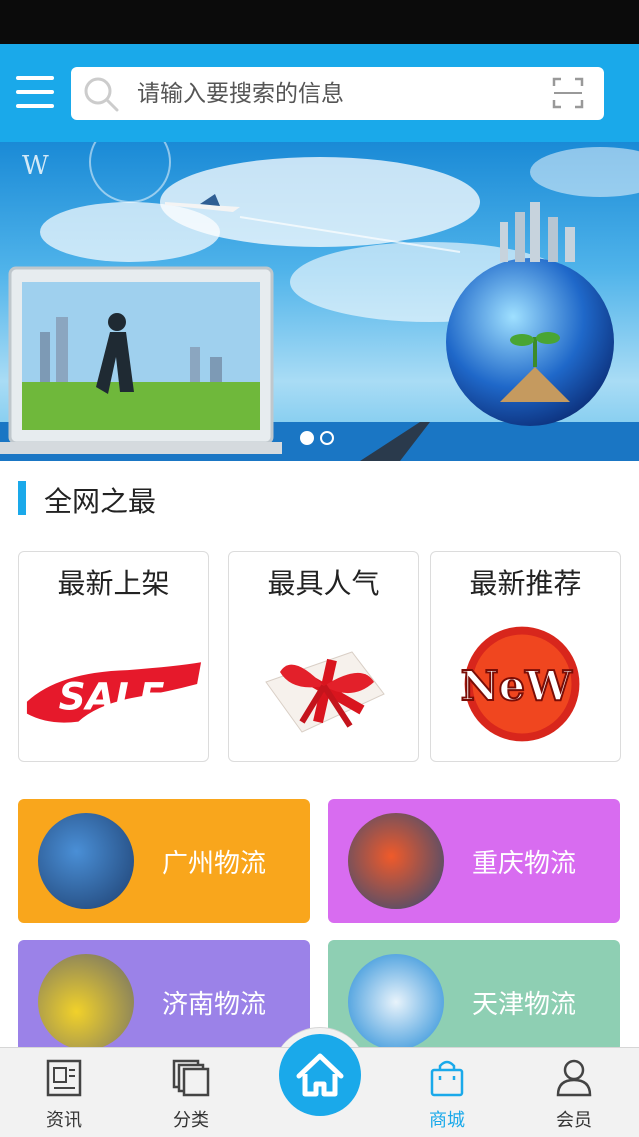 The width and height of the screenshot is (639, 1137). Describe the element at coordinates (191, 1078) in the screenshot. I see `category-icon` at that location.